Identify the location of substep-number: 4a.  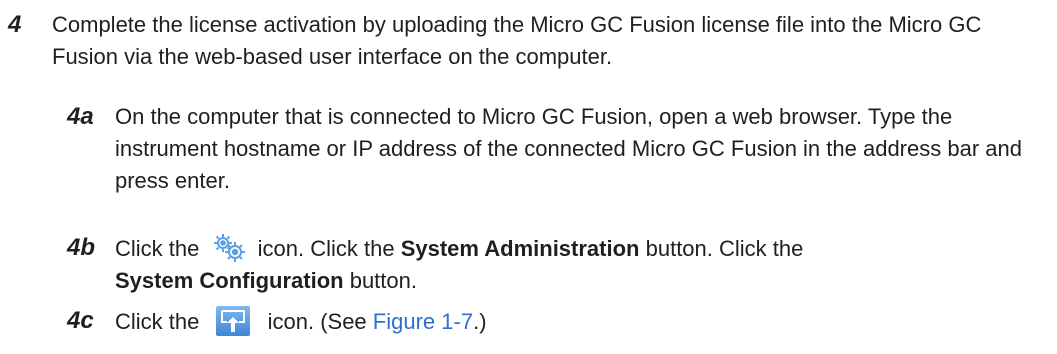
(80, 116).